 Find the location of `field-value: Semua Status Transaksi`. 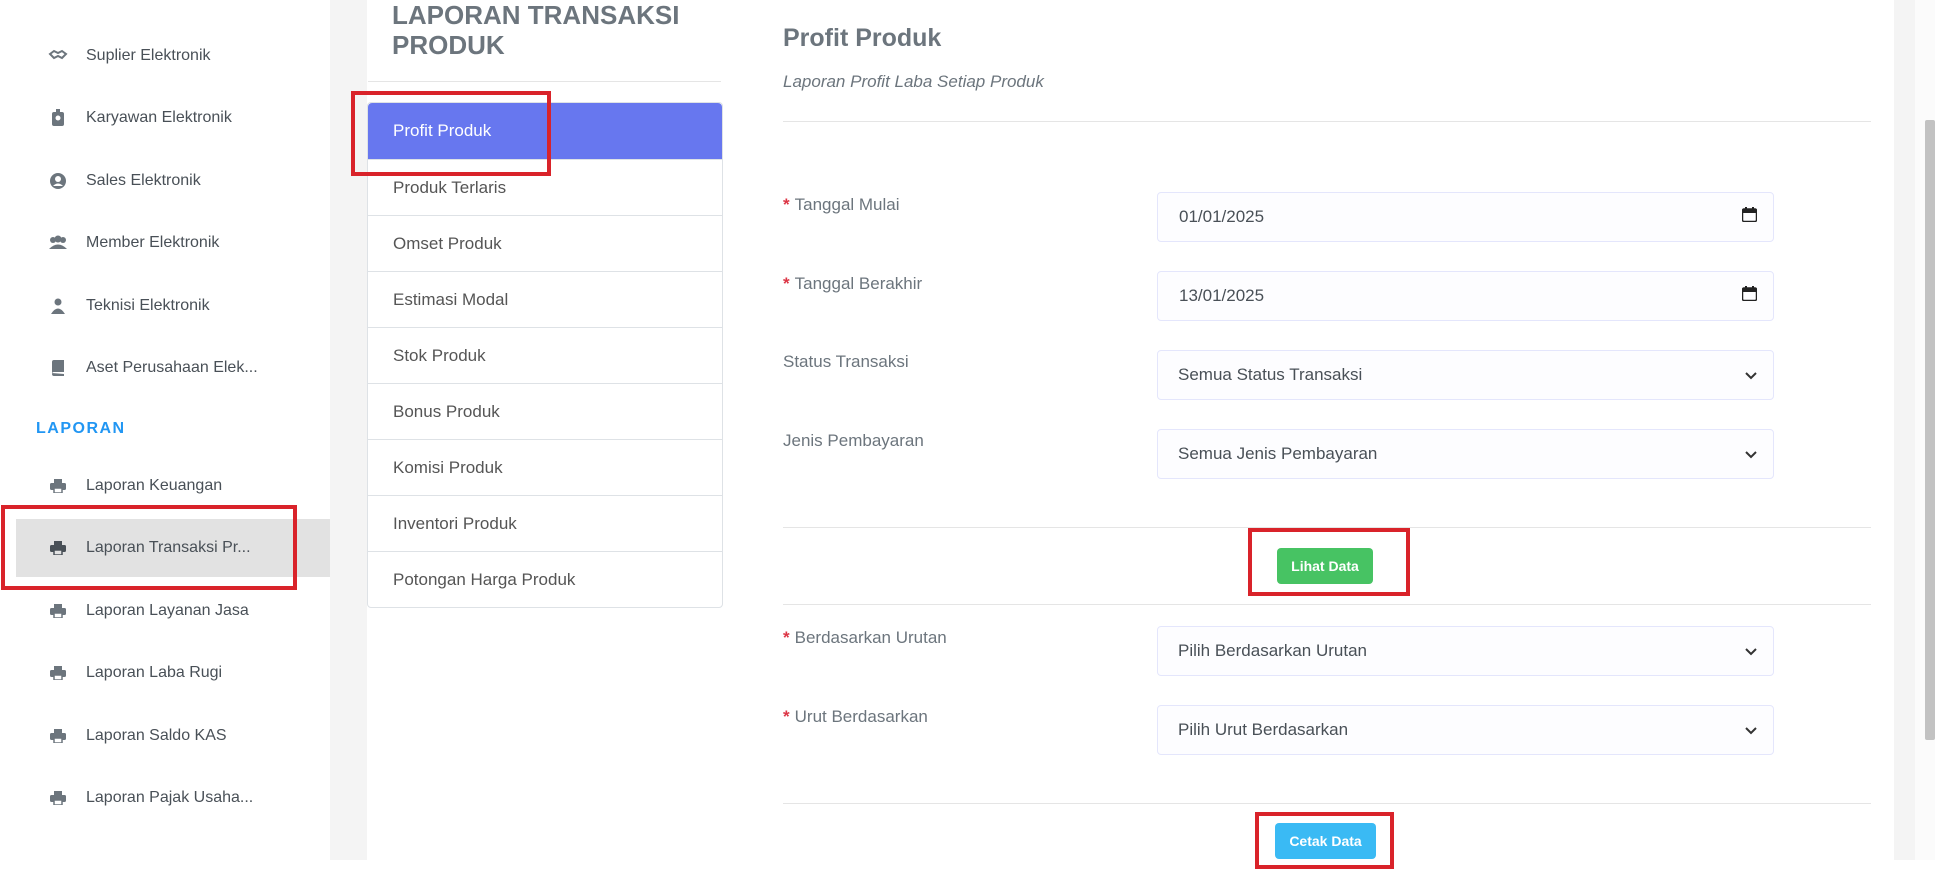

field-value: Semua Status Transaksi is located at coordinates (1270, 374).